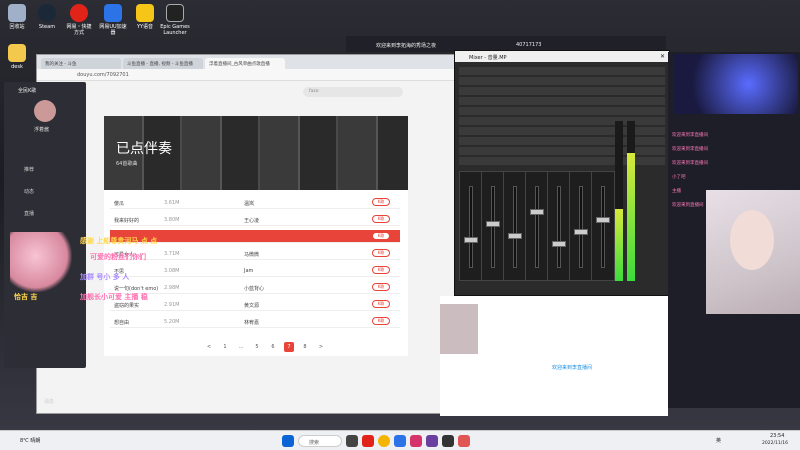 Image resolution: width=800 pixels, height=450 pixels. Describe the element at coordinates (406, 46) in the screenshot. I see `stream-topbar-text: 欢迎来到李拓海的秀场之夜` at that location.